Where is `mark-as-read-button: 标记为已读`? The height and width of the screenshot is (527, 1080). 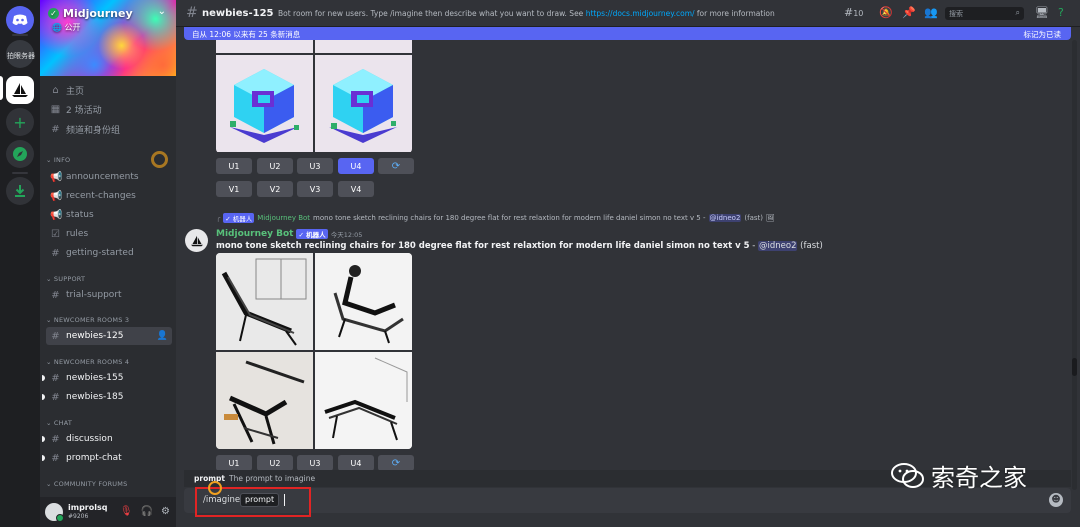
mark-as-read-button: 标记为已读 is located at coordinates (1043, 34).